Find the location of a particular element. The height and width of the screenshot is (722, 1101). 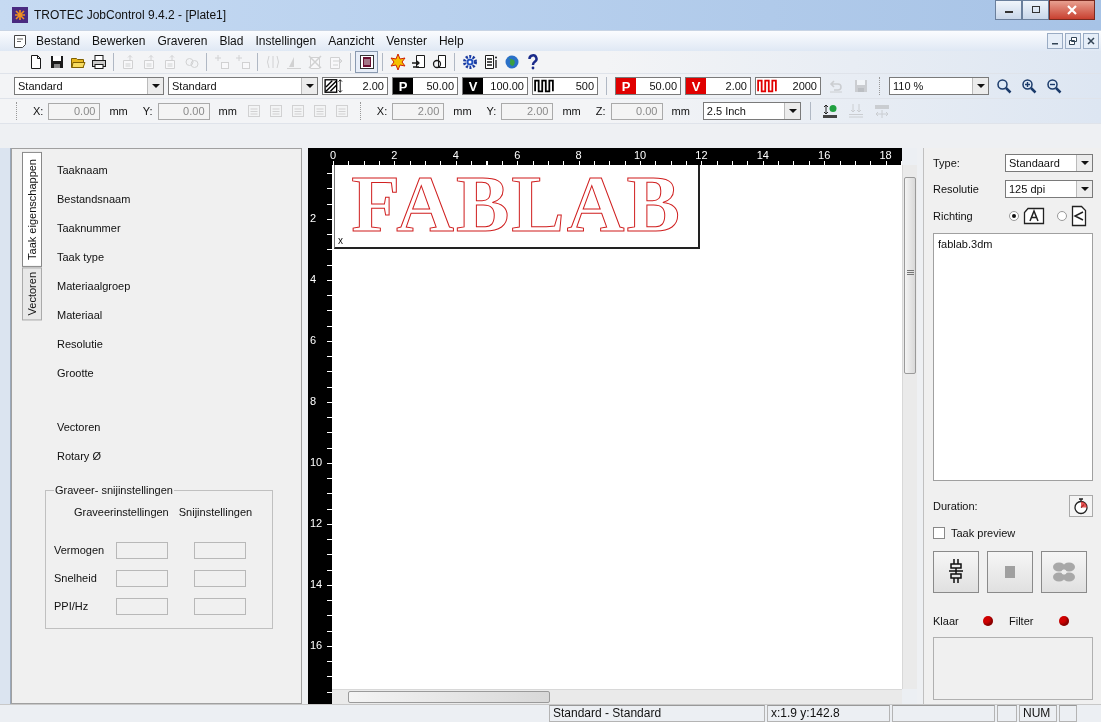

horizontal-scrollbar is located at coordinates (617, 696).